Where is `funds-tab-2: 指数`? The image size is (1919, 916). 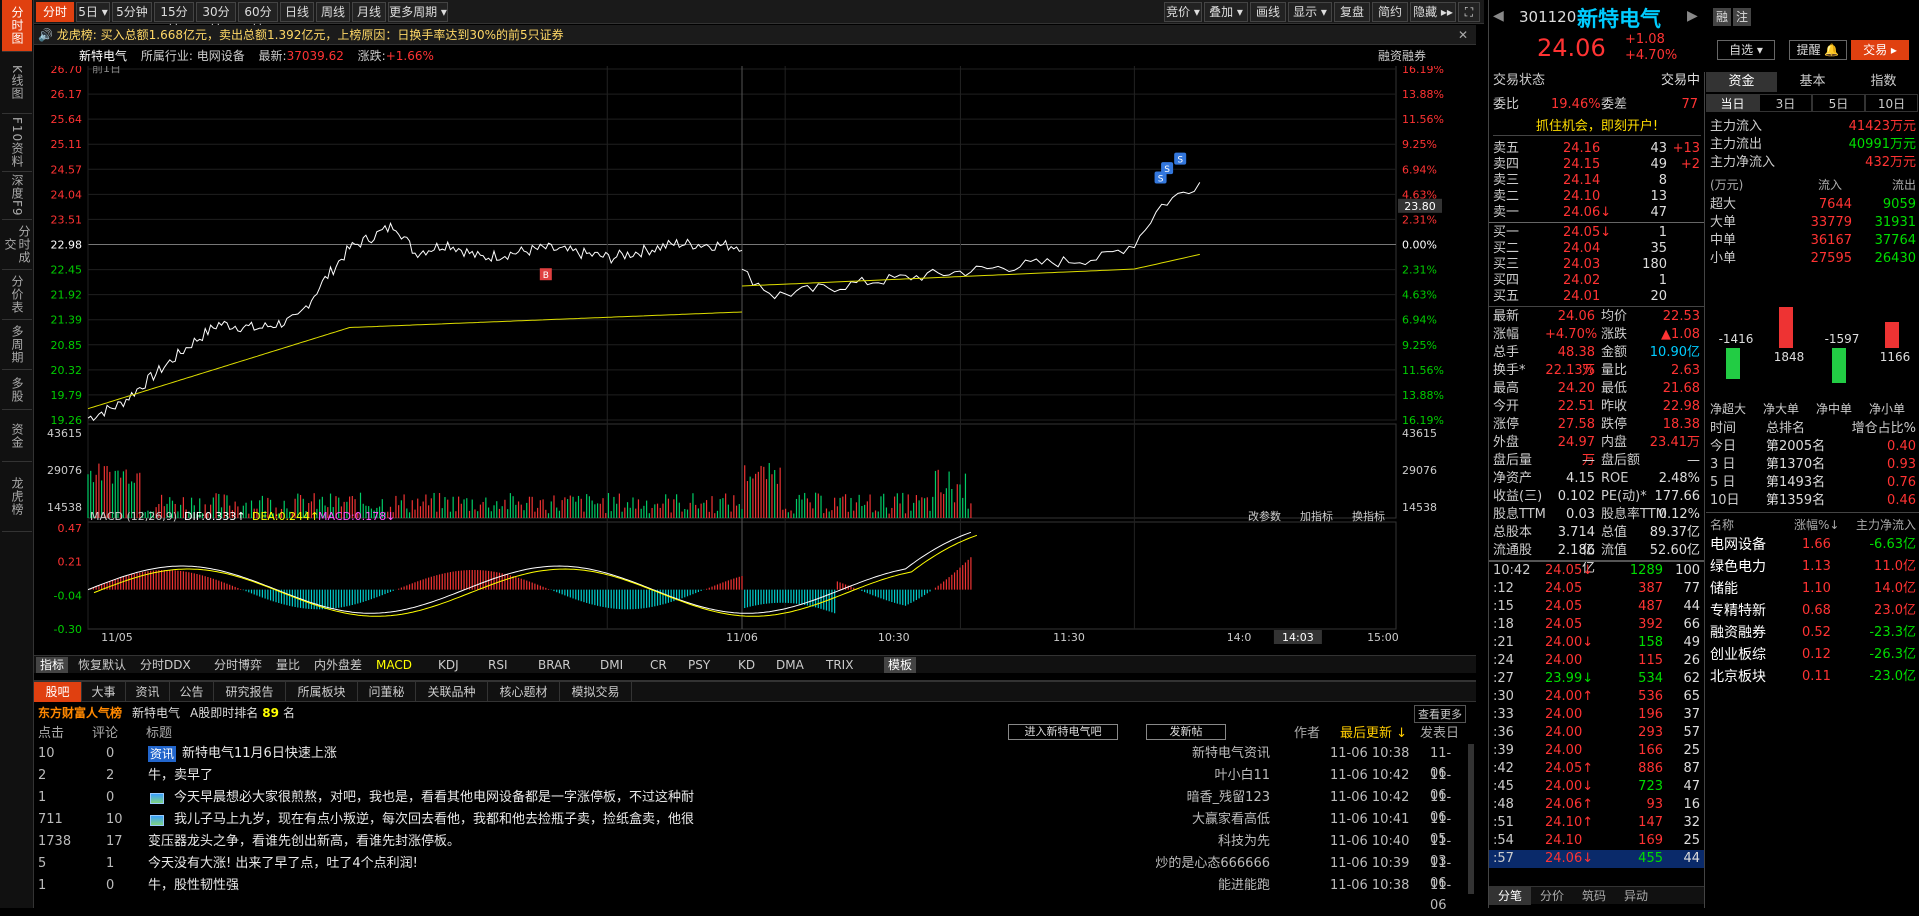
funds-tab-2: 指数 is located at coordinates (1883, 82).